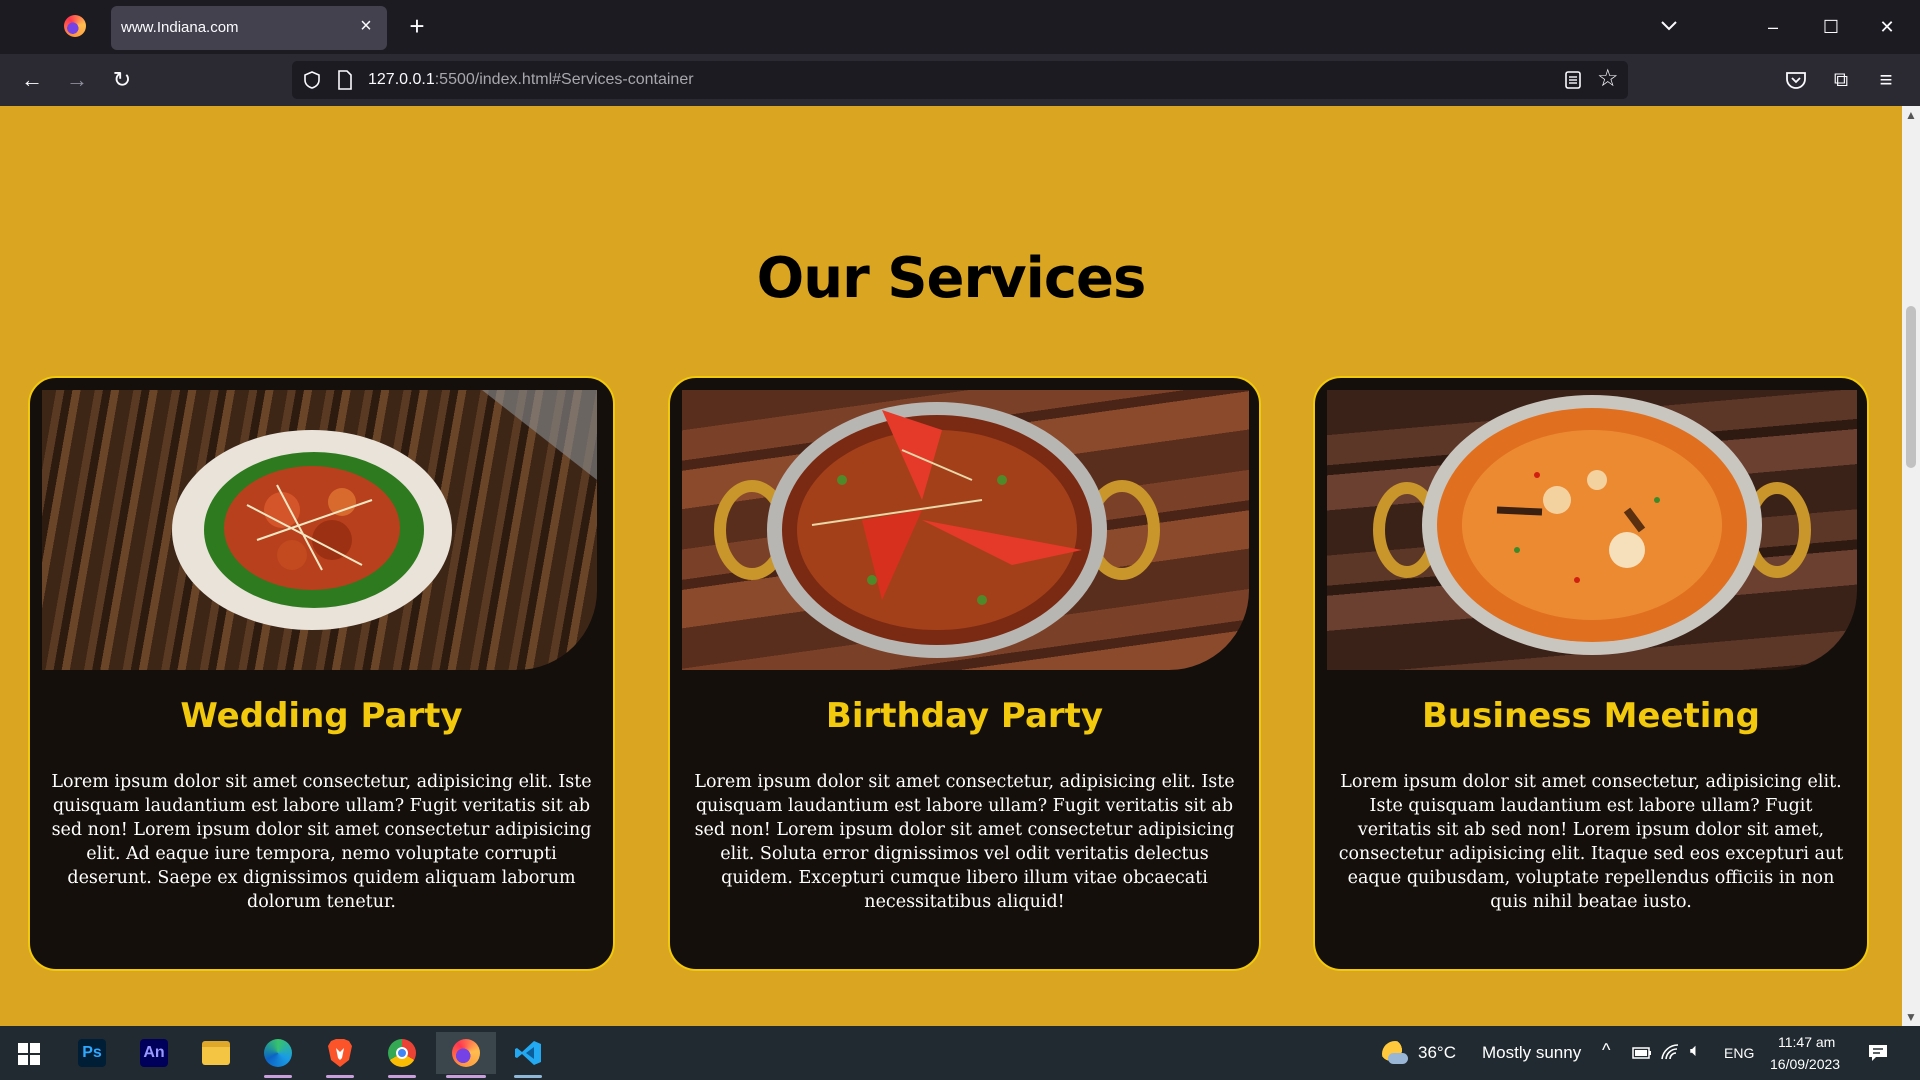  Describe the element at coordinates (1831, 27) in the screenshot. I see `maximize-icon: ☐` at that location.